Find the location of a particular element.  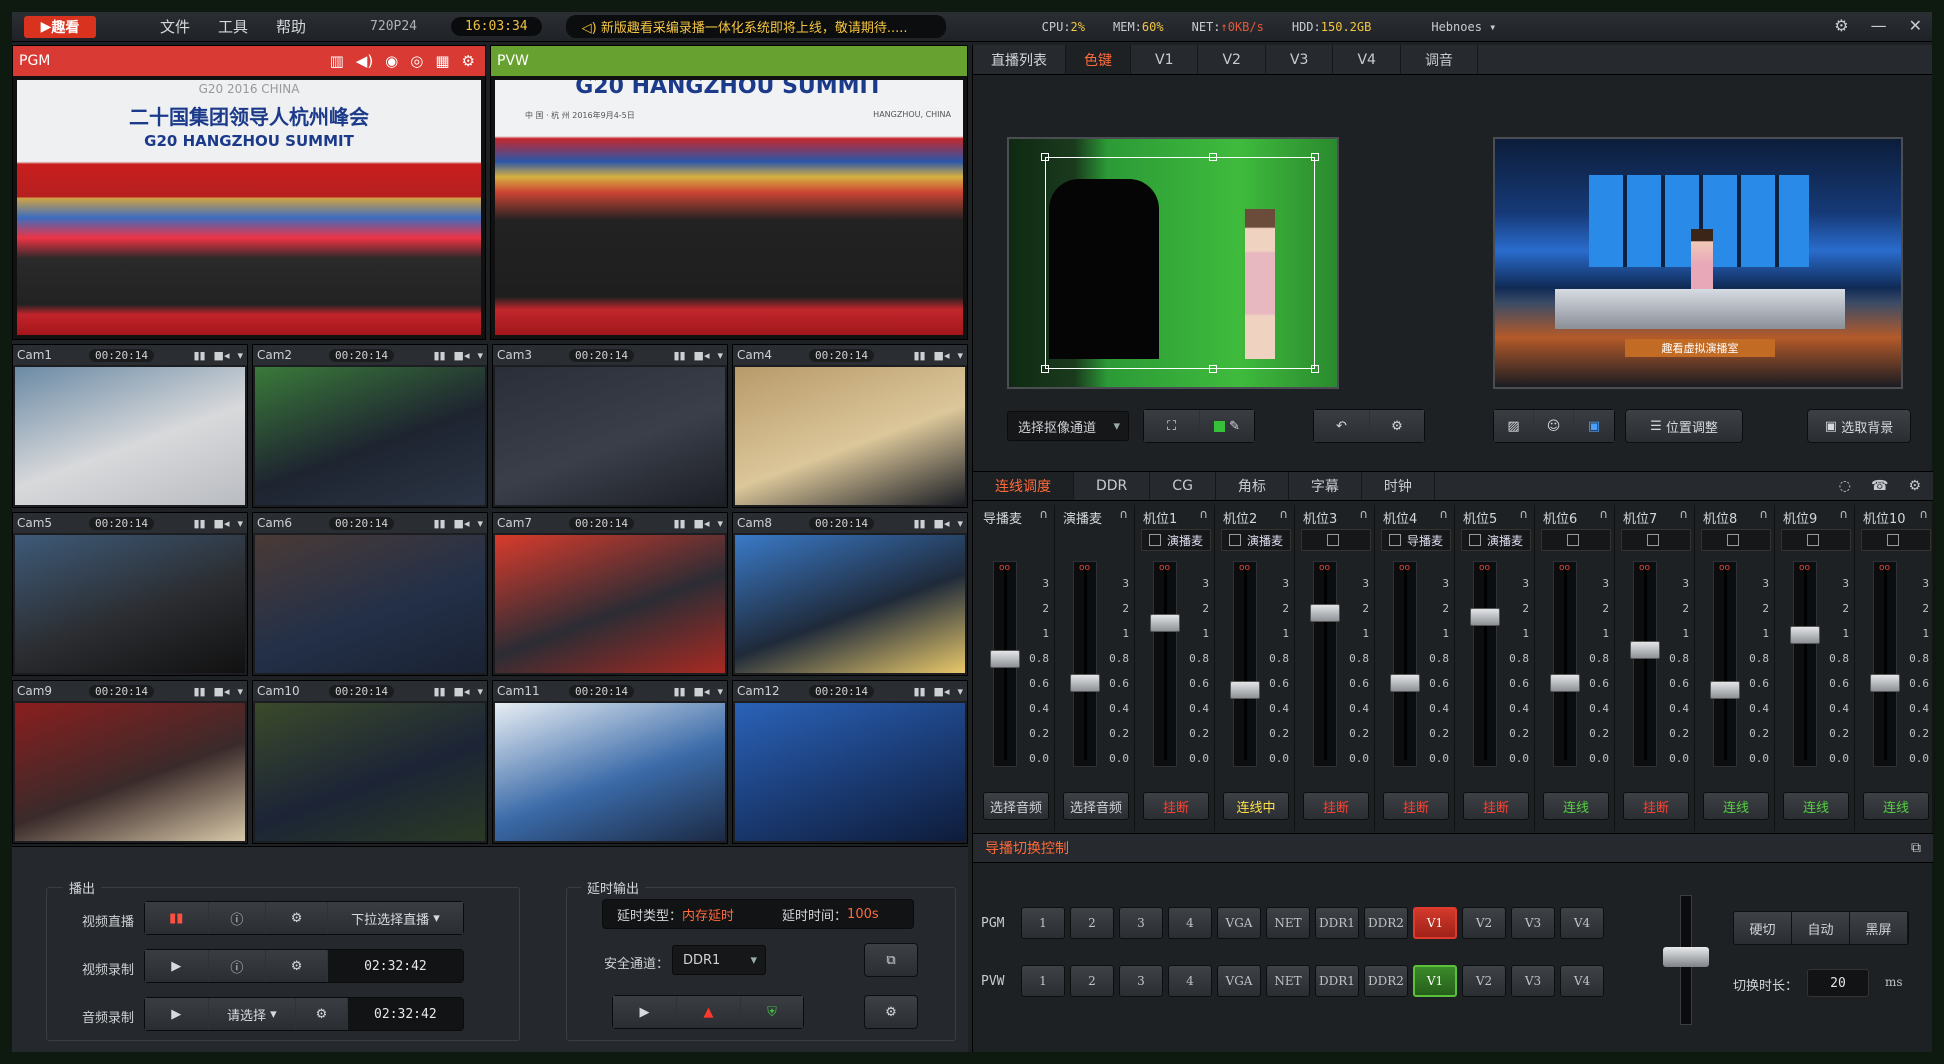

pvw-source-1: 1 is located at coordinates (1043, 981).